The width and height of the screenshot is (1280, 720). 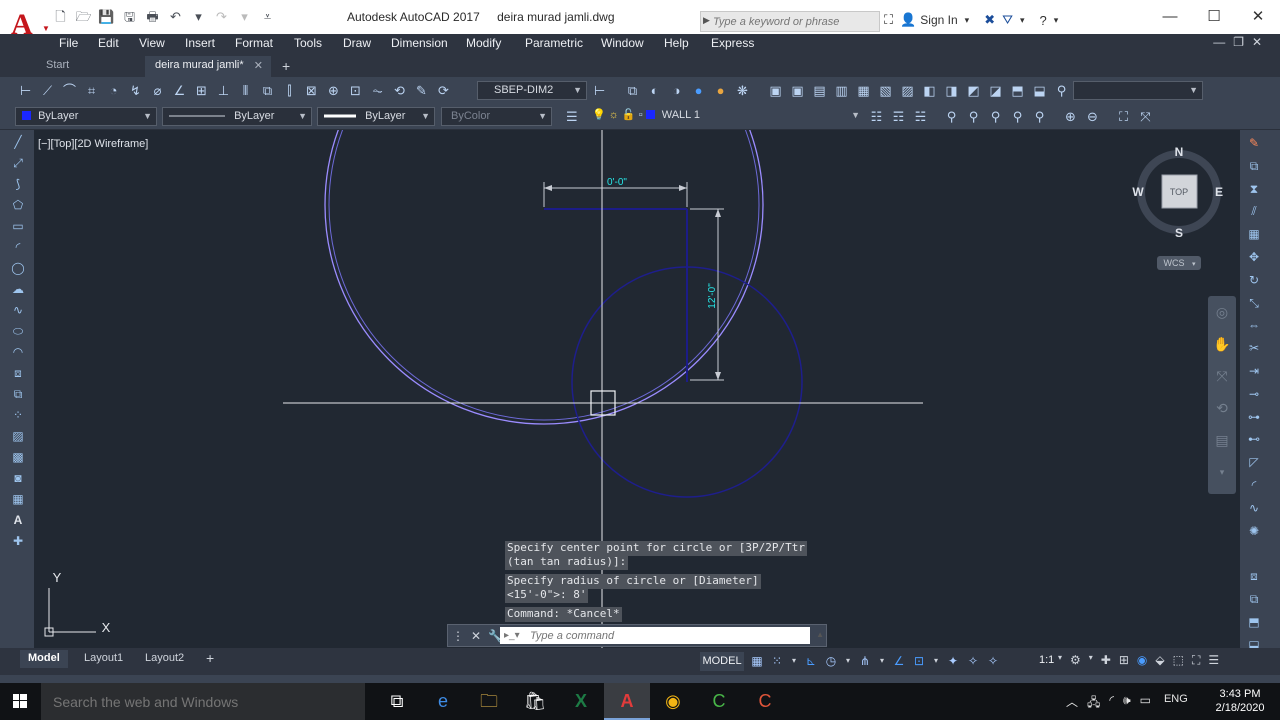 I want to click on render-icon: ❋, so click(x=742, y=90).